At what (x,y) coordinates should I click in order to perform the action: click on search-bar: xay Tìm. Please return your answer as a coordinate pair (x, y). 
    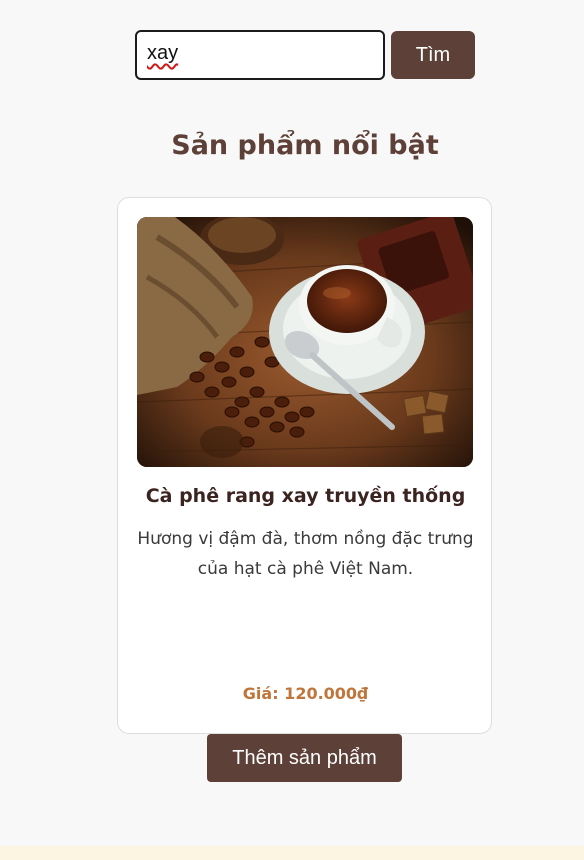
    Looking at the image, I should click on (305, 55).